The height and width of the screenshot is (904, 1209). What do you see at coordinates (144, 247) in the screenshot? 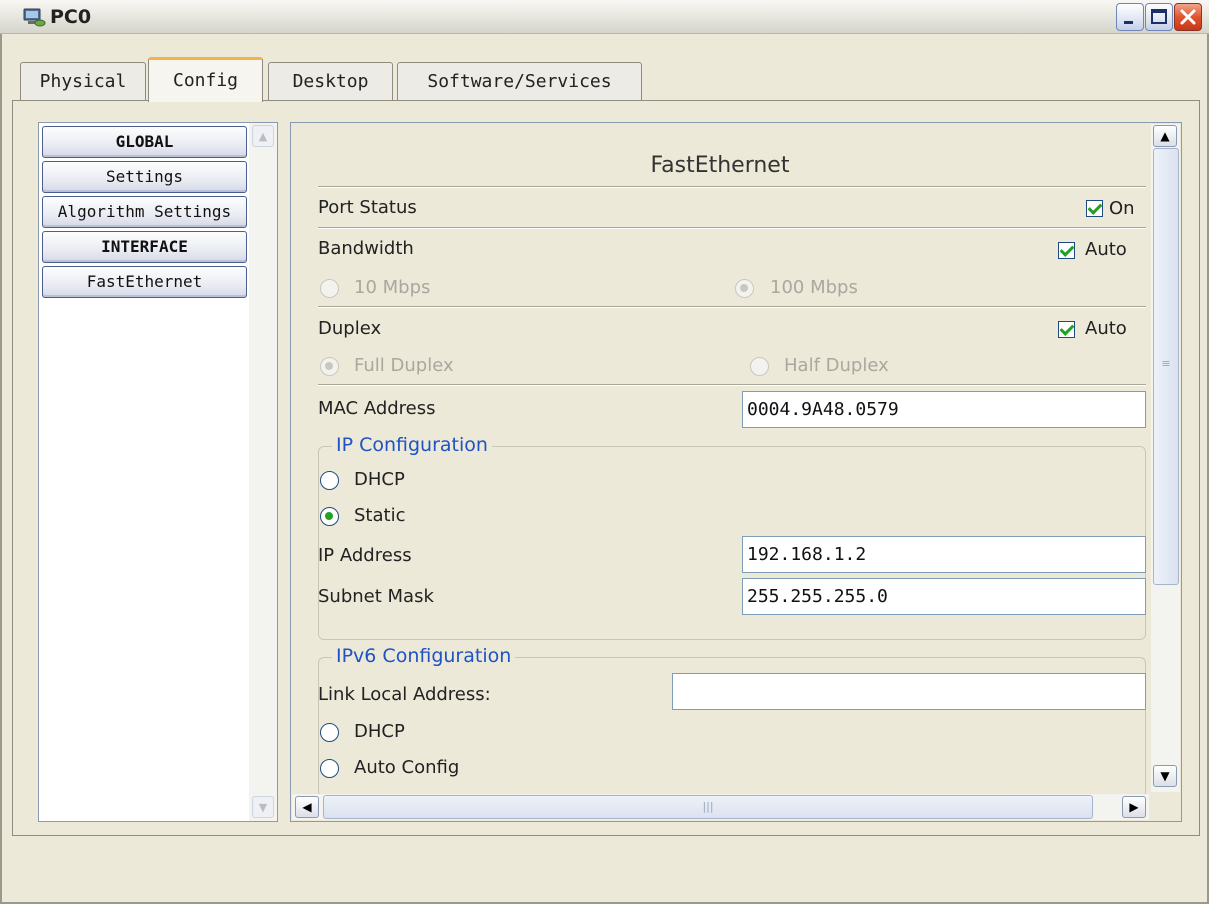
I see `nav-header-interface: INTERFACE` at bounding box center [144, 247].